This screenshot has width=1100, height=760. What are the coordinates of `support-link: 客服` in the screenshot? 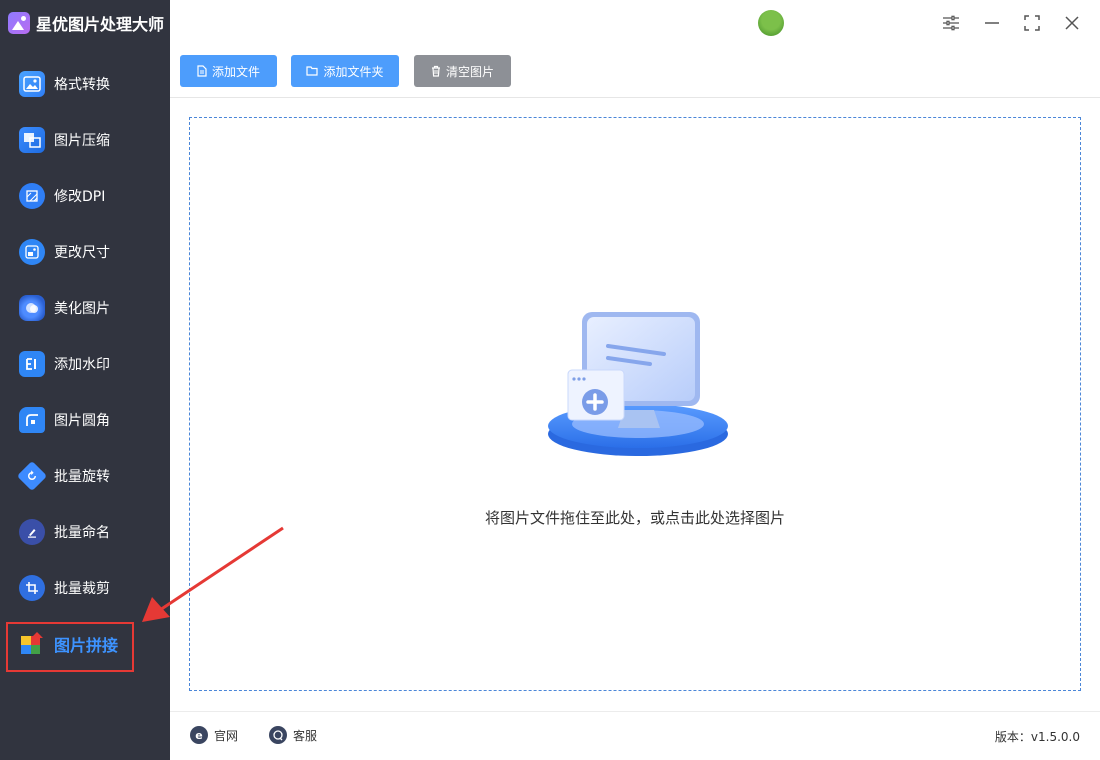 It's located at (293, 735).